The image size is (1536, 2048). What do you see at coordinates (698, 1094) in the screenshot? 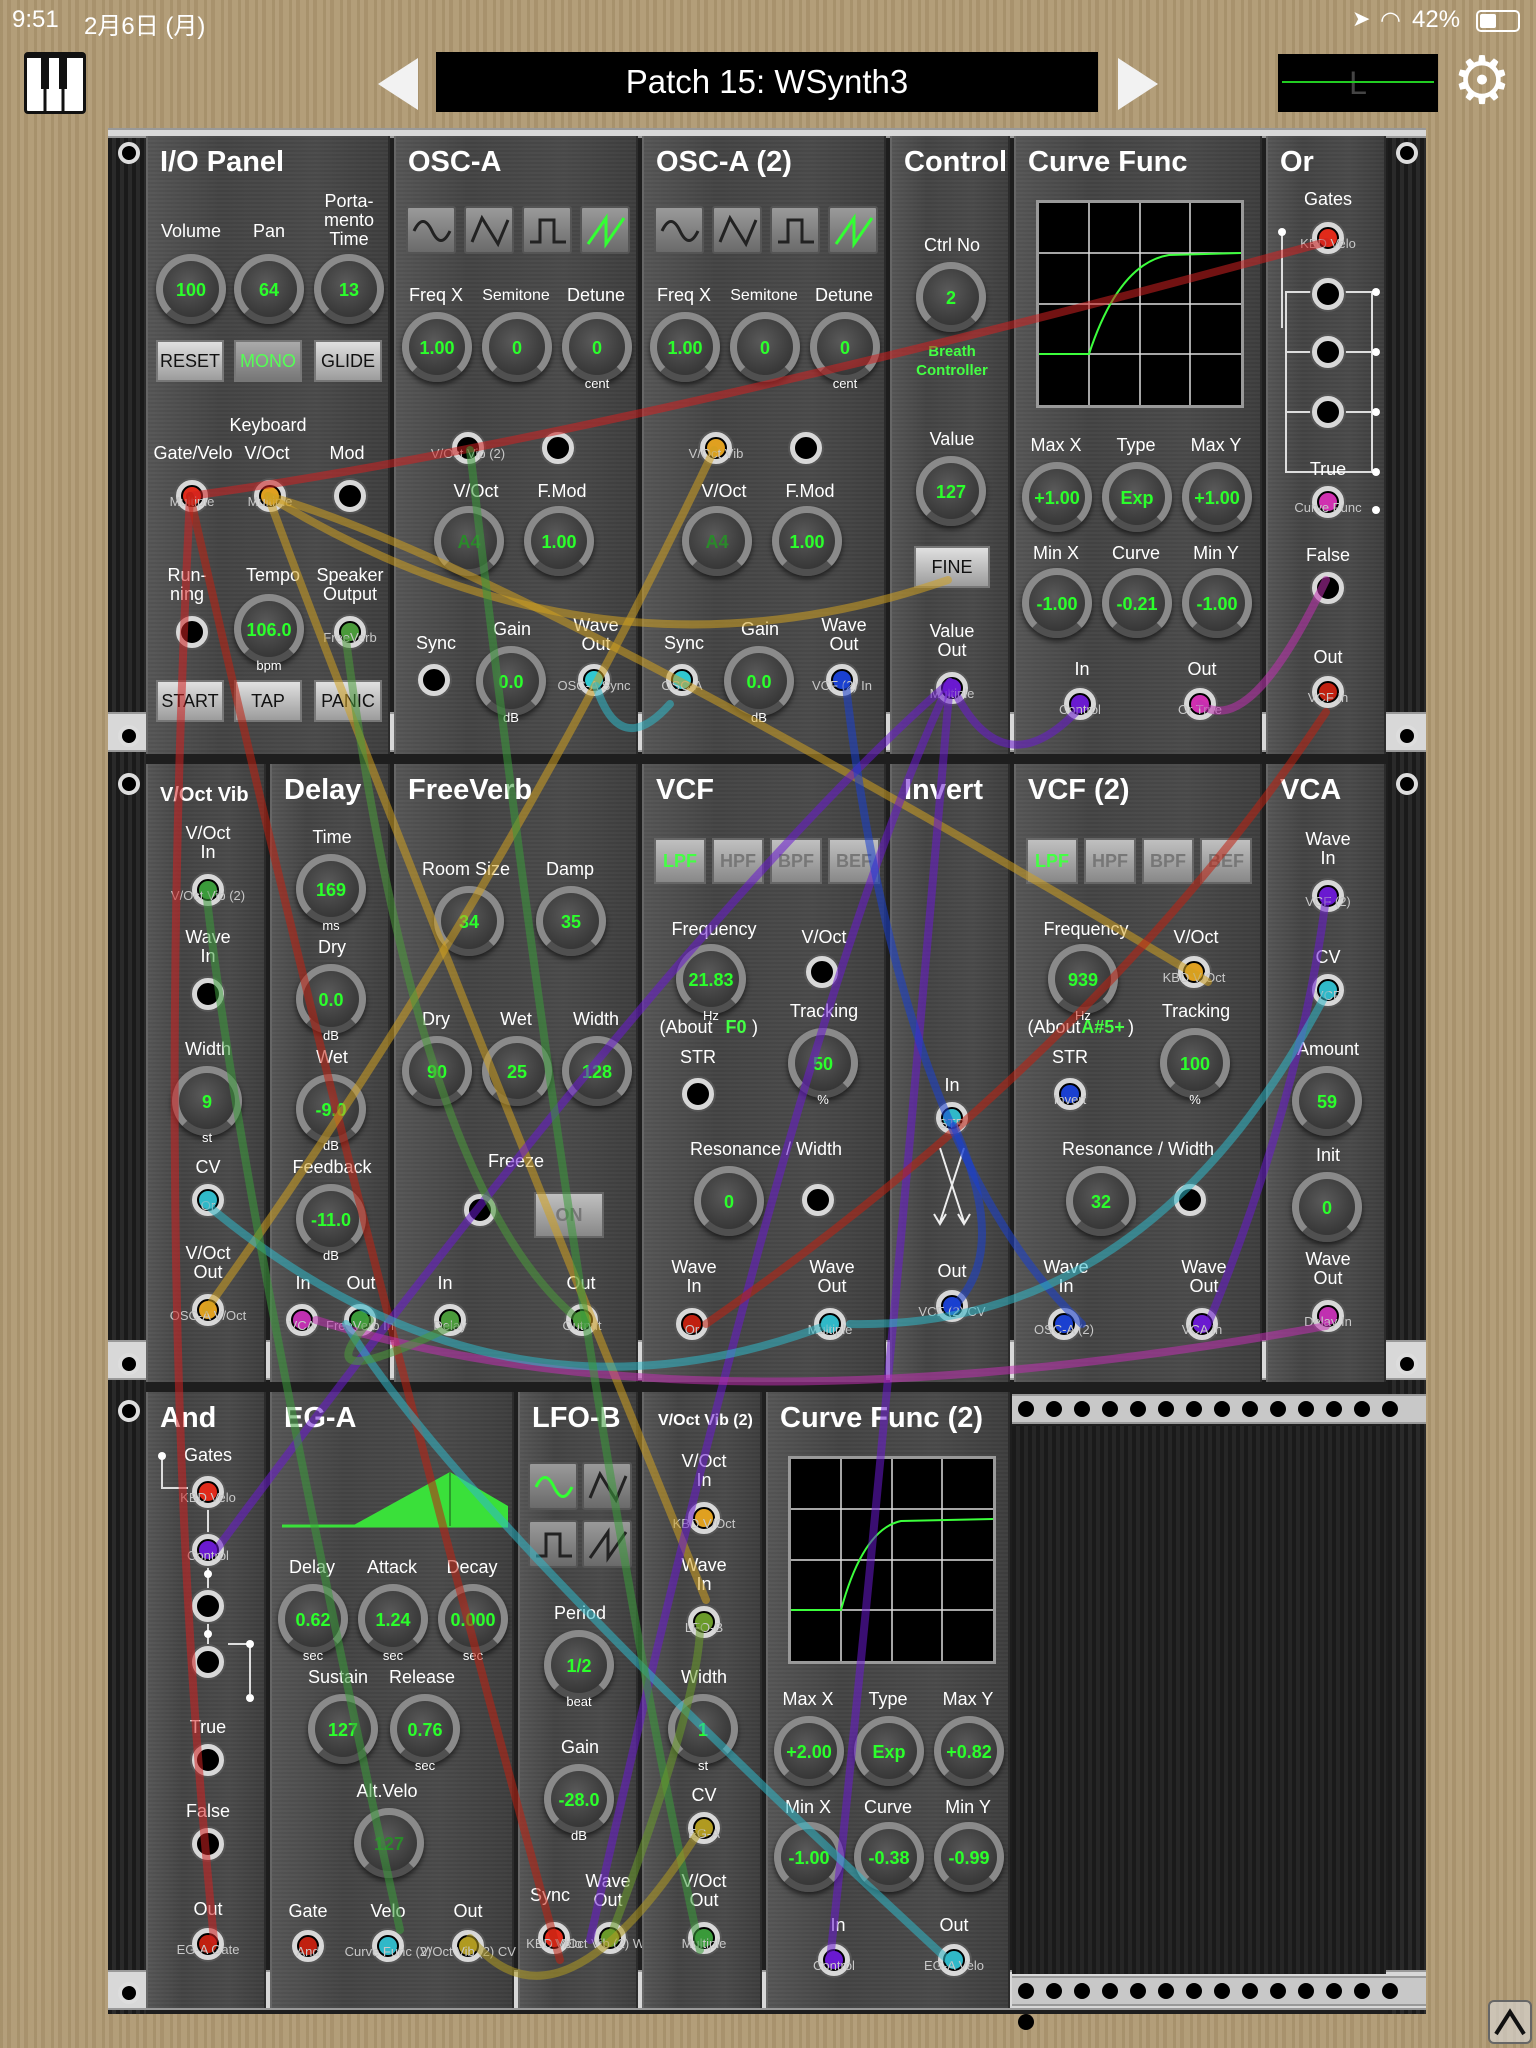
I see `str-jack` at bounding box center [698, 1094].